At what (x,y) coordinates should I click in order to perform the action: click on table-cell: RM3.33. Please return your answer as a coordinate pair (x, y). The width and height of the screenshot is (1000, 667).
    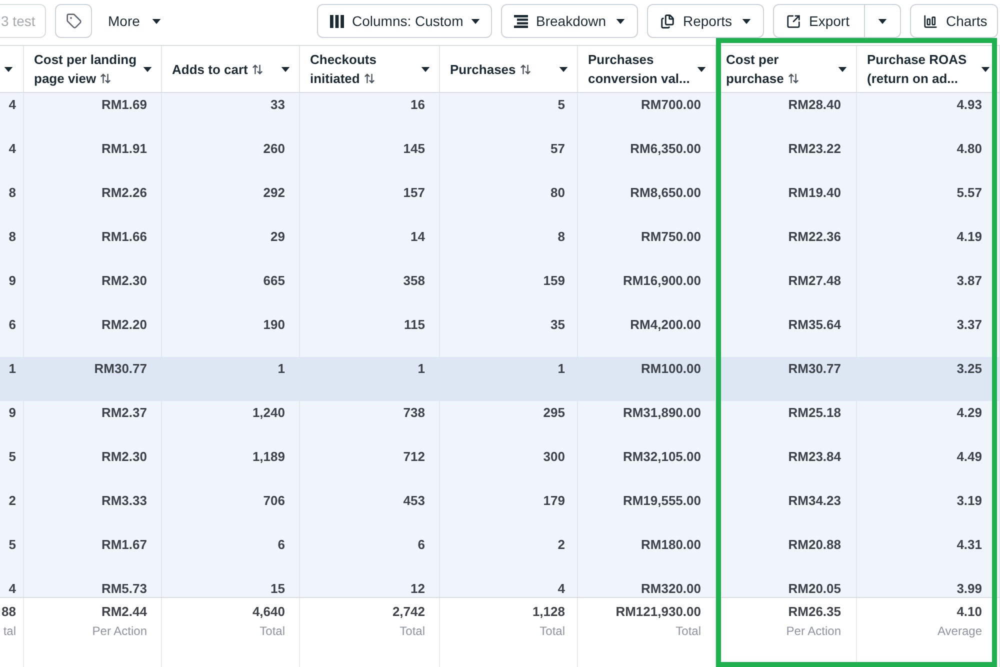
    Looking at the image, I should click on (124, 501).